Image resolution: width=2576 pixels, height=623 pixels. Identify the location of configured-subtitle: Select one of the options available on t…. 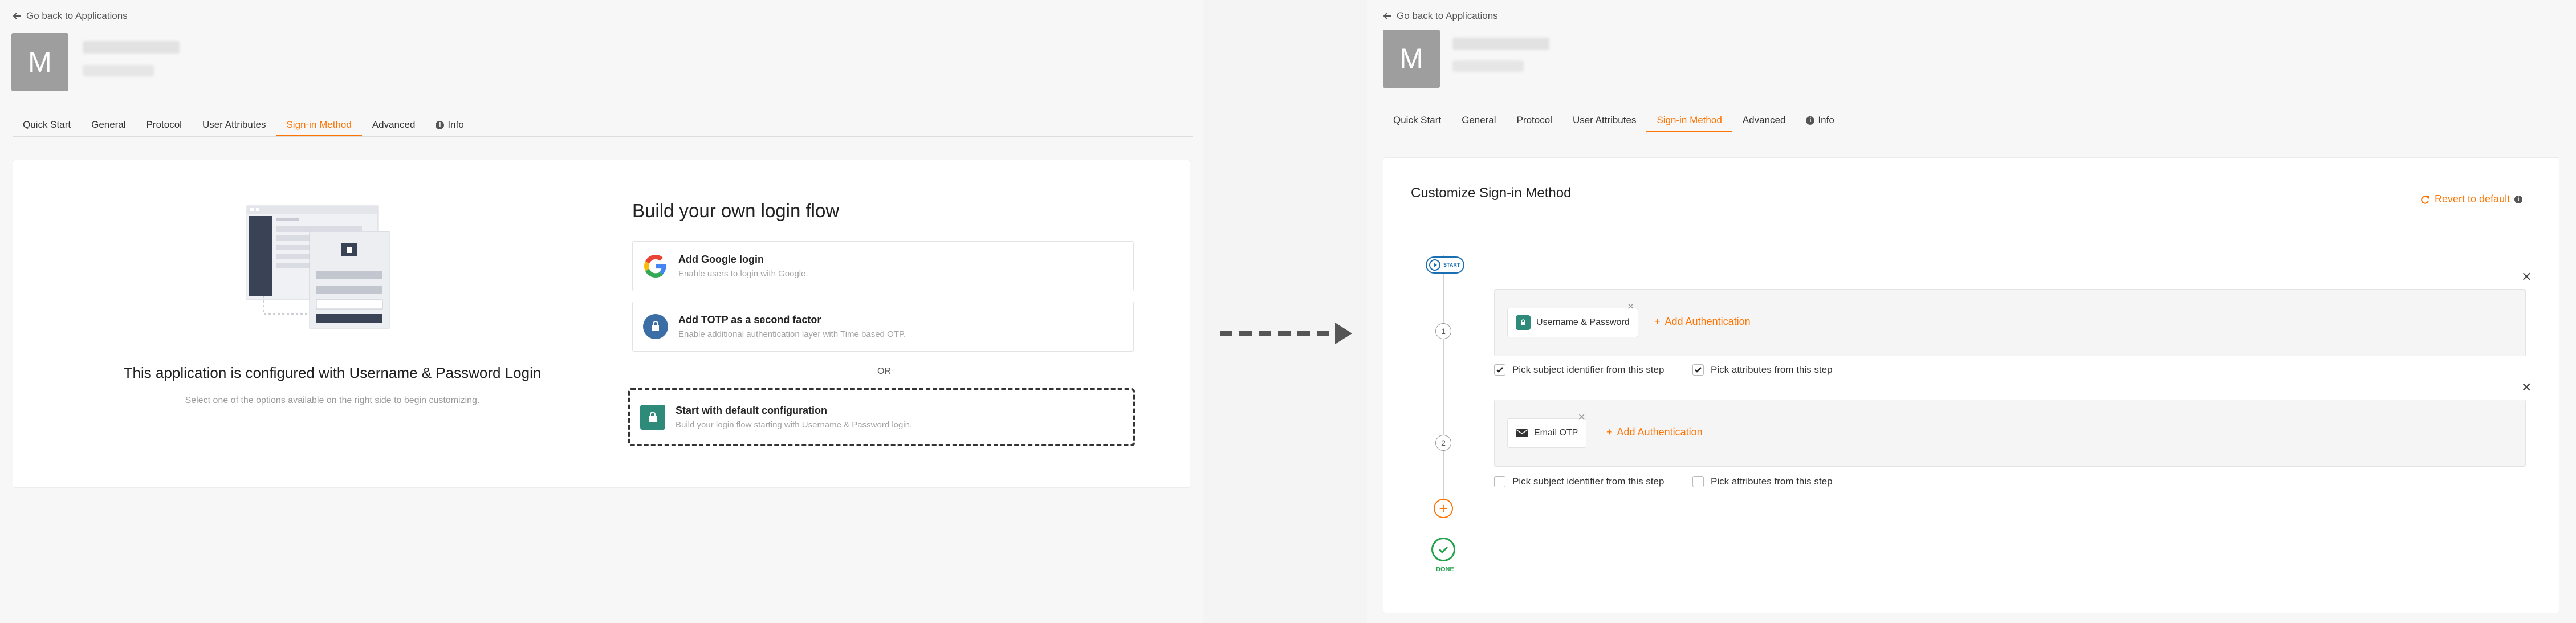
(332, 400).